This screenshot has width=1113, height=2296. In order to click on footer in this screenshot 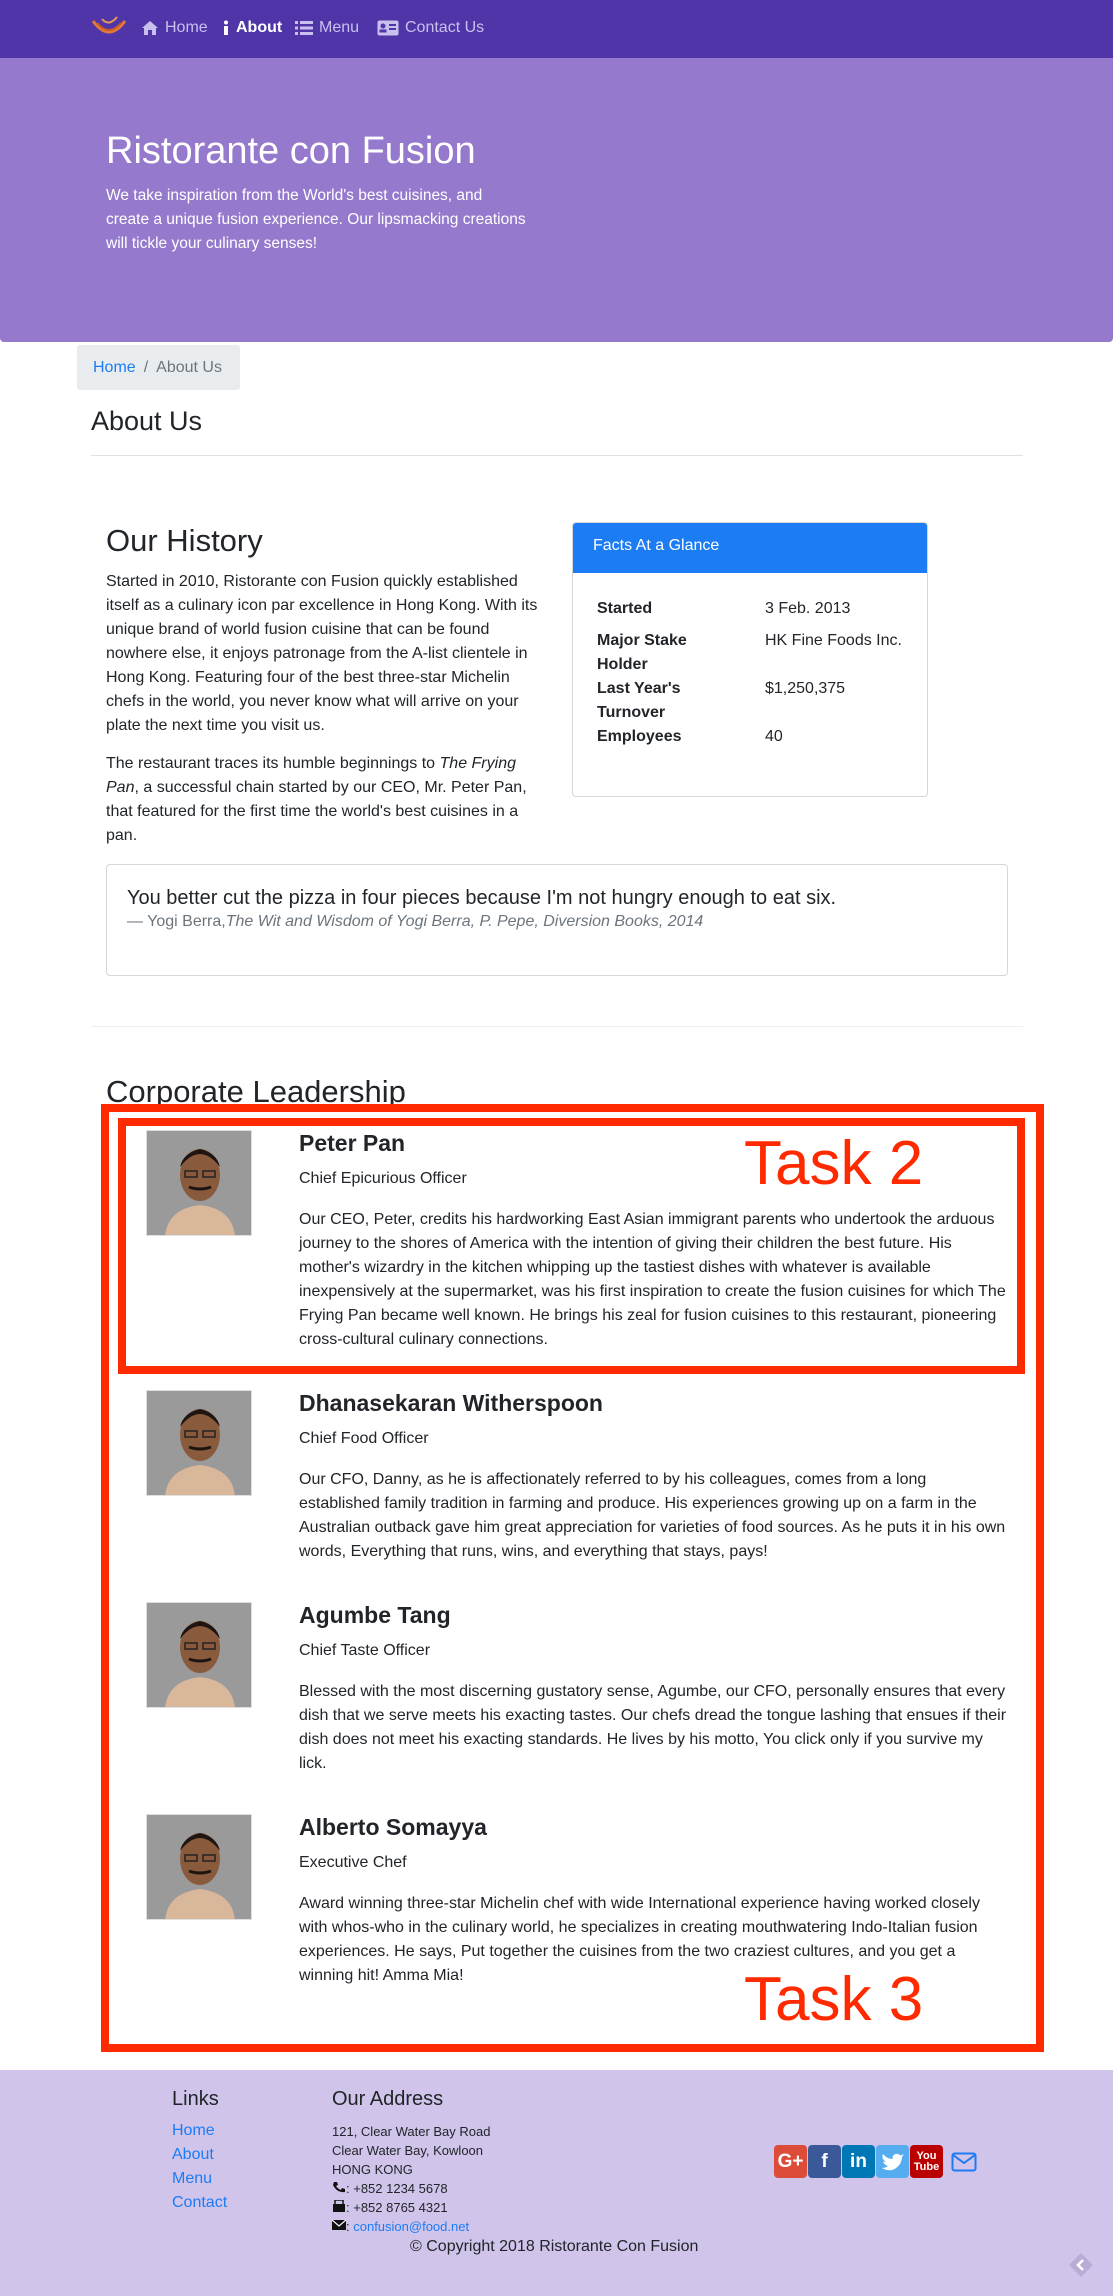, I will do `click(556, 2183)`.